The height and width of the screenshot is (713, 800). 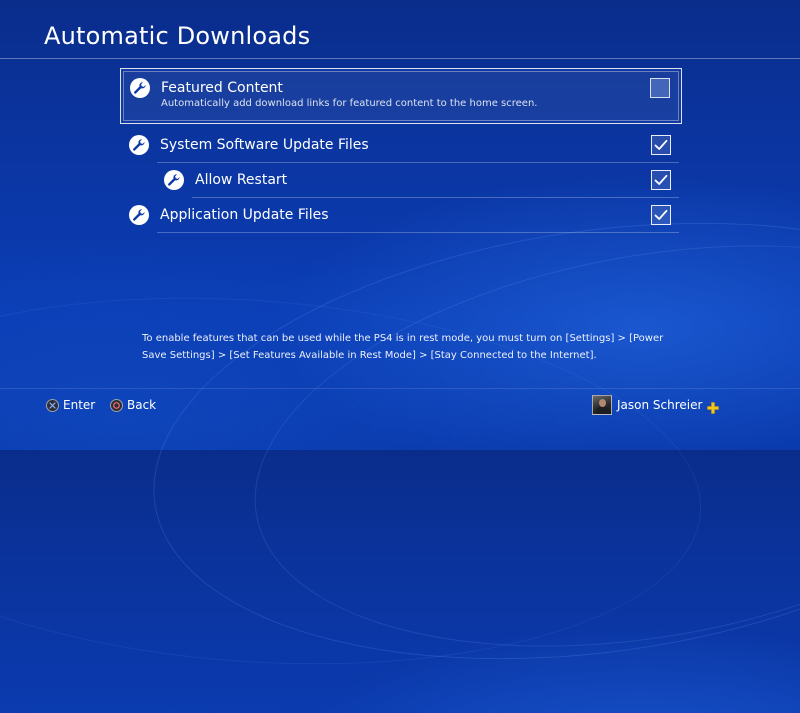 What do you see at coordinates (400, 388) in the screenshot?
I see `footer-divider` at bounding box center [400, 388].